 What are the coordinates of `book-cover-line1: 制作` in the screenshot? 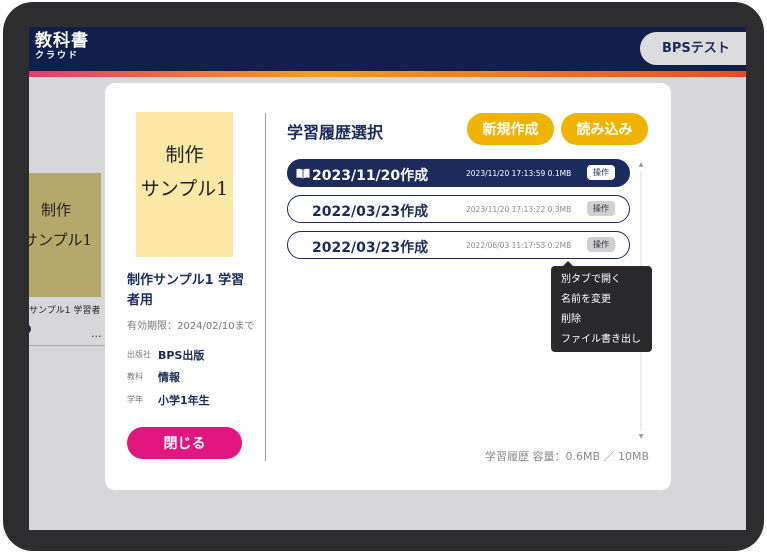 It's located at (184, 155).